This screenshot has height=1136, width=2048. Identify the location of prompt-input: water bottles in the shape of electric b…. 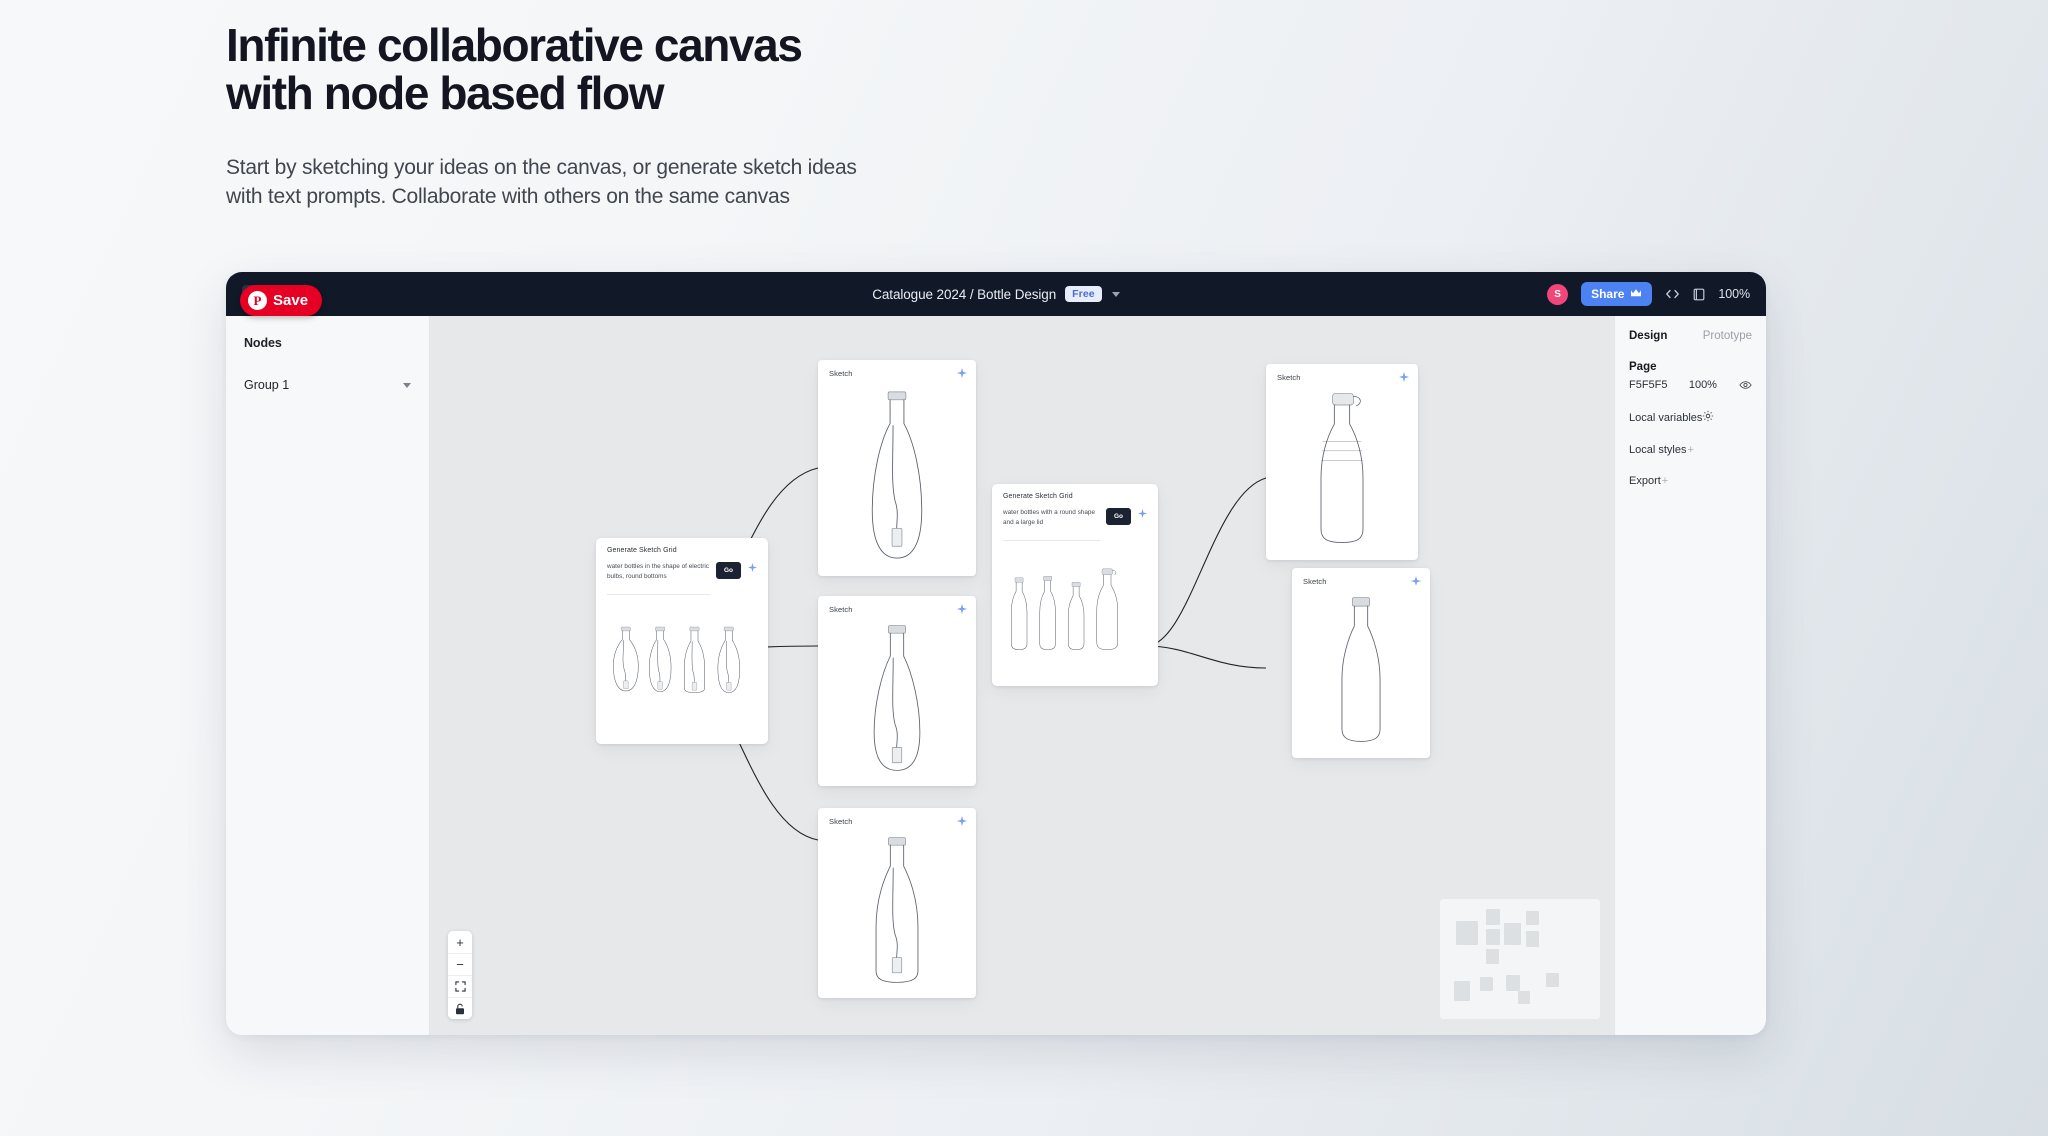
(658, 578).